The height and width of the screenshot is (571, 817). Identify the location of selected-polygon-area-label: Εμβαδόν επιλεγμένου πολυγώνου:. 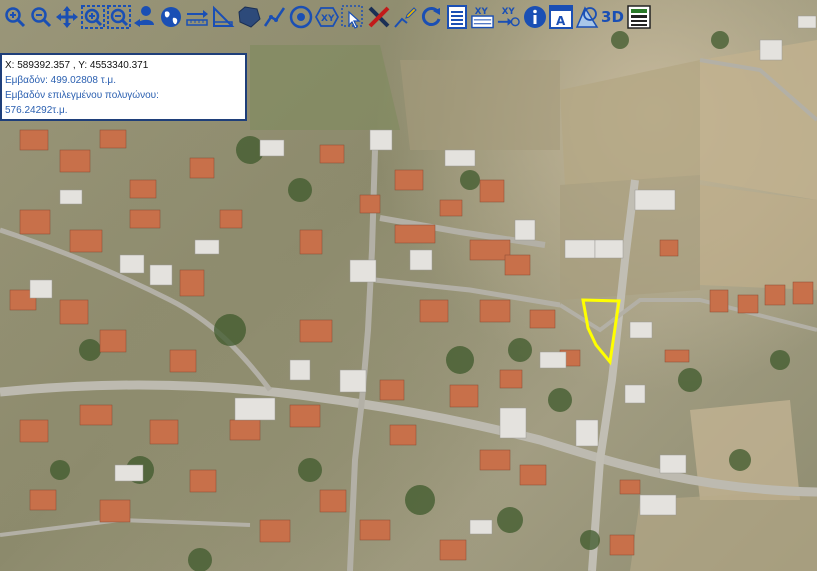
(82, 95).